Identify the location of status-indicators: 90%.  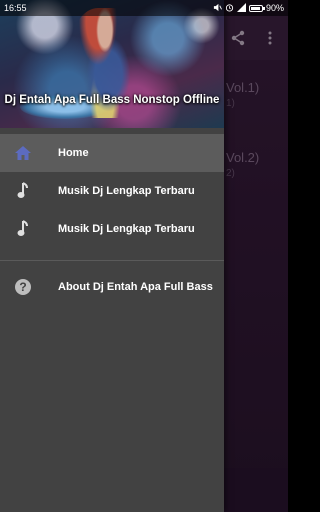
(248, 8).